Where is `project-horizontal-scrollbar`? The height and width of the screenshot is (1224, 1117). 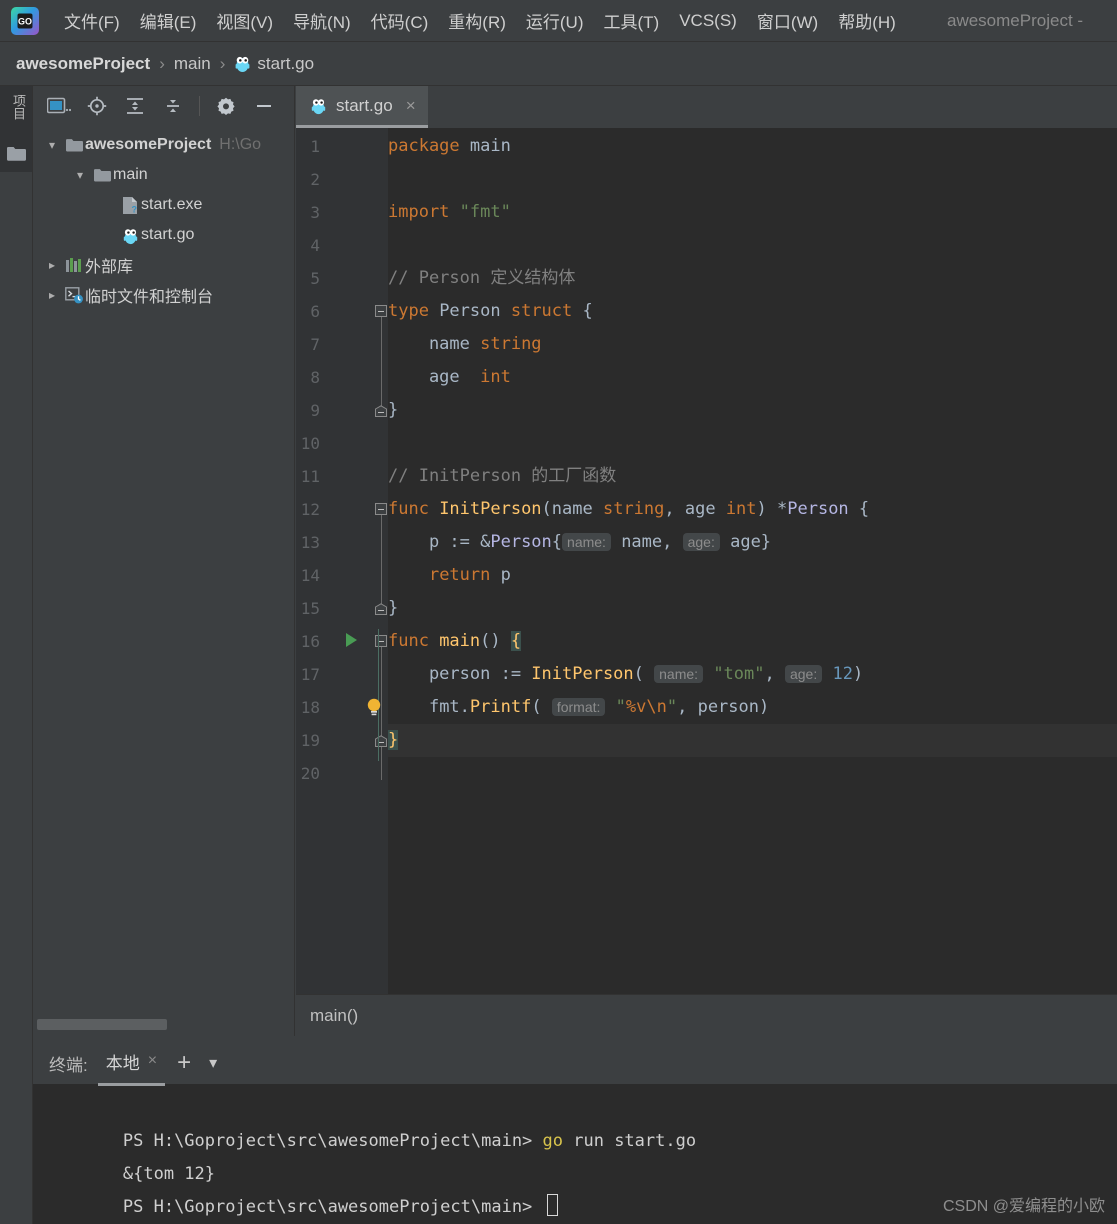 project-horizontal-scrollbar is located at coordinates (164, 1024).